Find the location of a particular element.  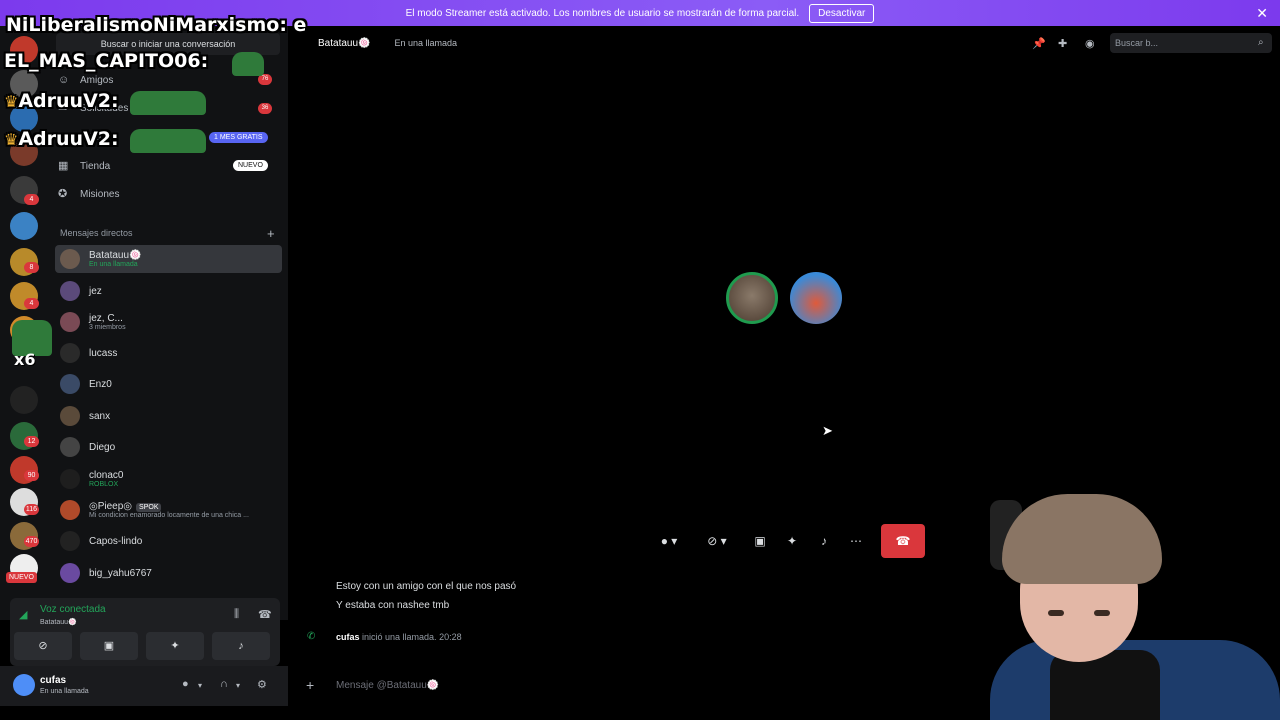

overlay-chat-line: NiLiberalismoNiMarxismo: e is located at coordinates (156, 25).